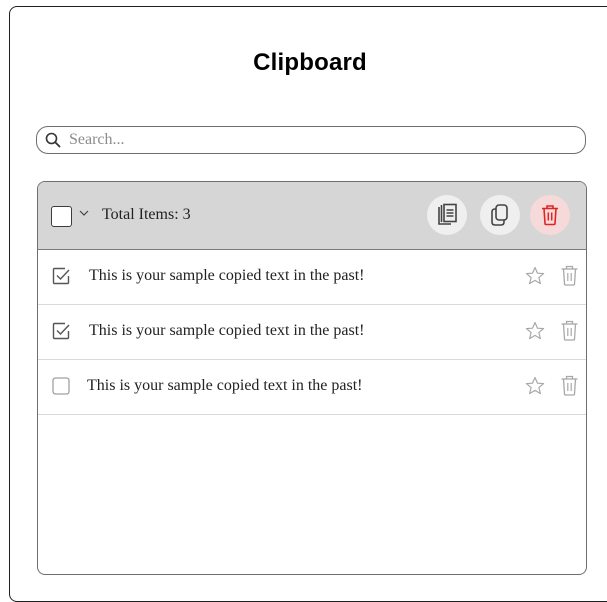 Image resolution: width=607 pixels, height=602 pixels. What do you see at coordinates (146, 214) in the screenshot?
I see `total-items-label: Total Items: 3` at bounding box center [146, 214].